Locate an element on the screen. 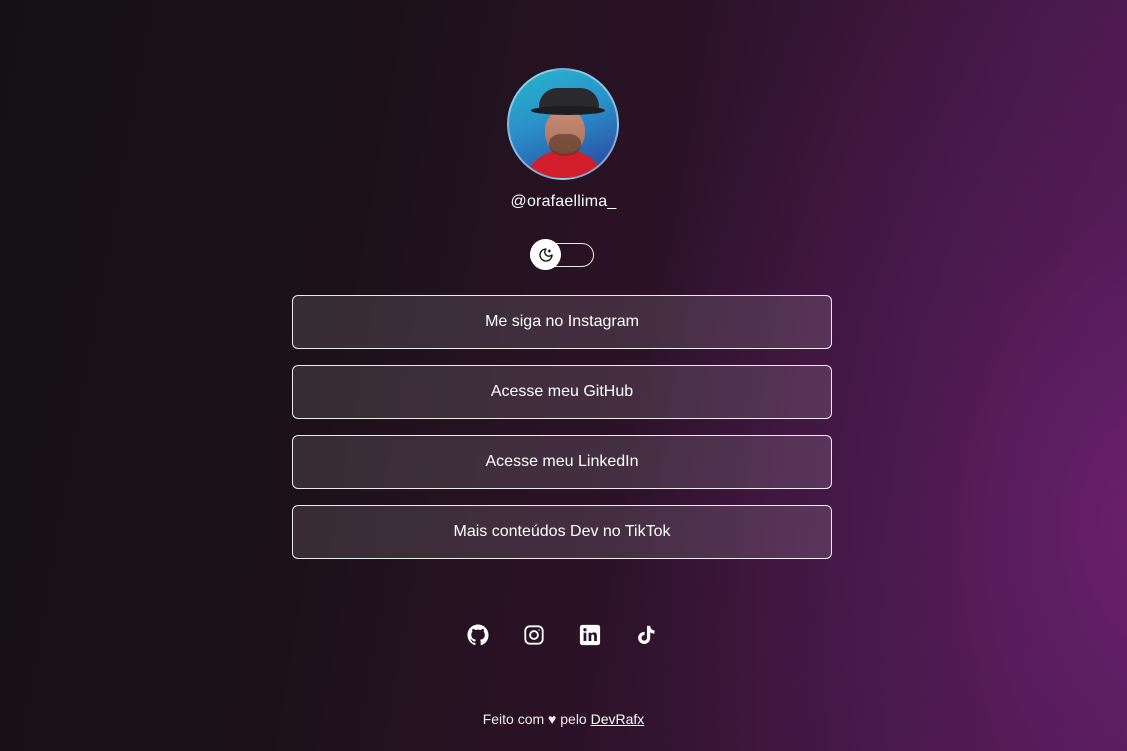 This screenshot has height=751, width=1127. linkedin-icon is located at coordinates (590, 635).